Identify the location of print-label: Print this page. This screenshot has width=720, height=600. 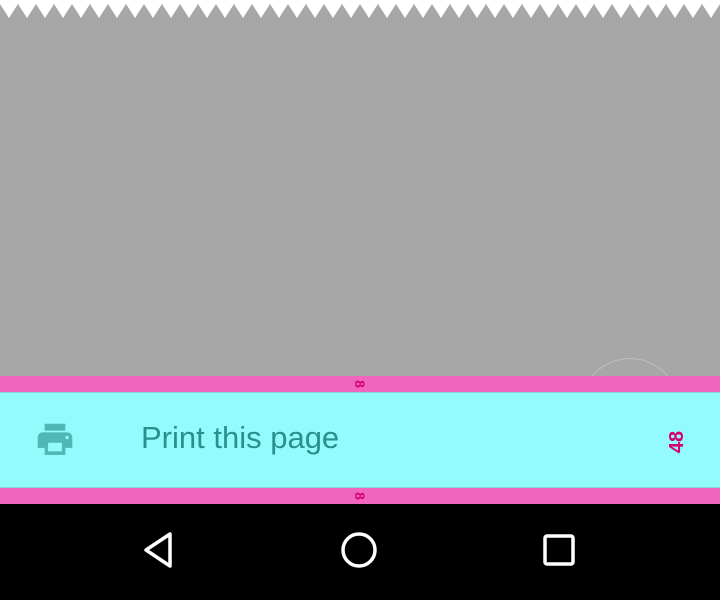
(240, 437).